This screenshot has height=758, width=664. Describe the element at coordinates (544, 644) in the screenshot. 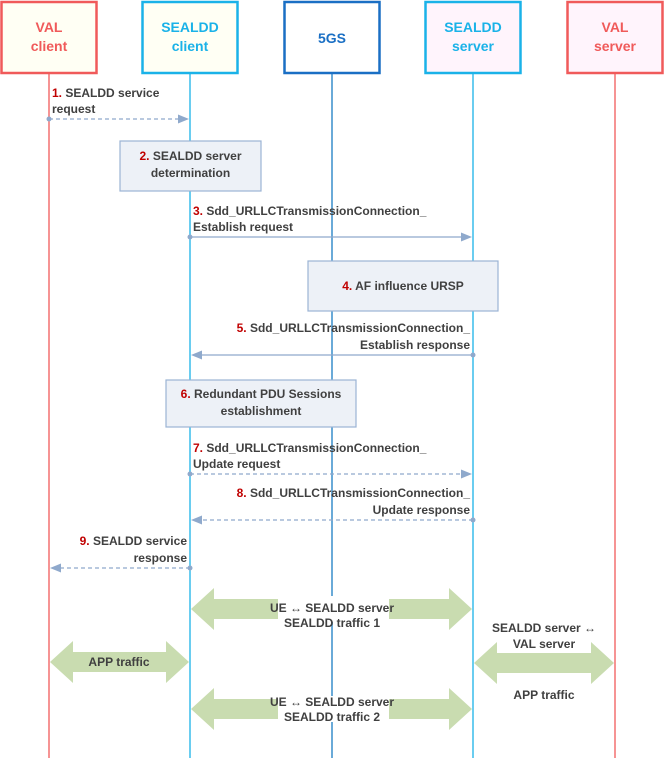

I see `app-traffic-server-label-line2: VAL server` at that location.